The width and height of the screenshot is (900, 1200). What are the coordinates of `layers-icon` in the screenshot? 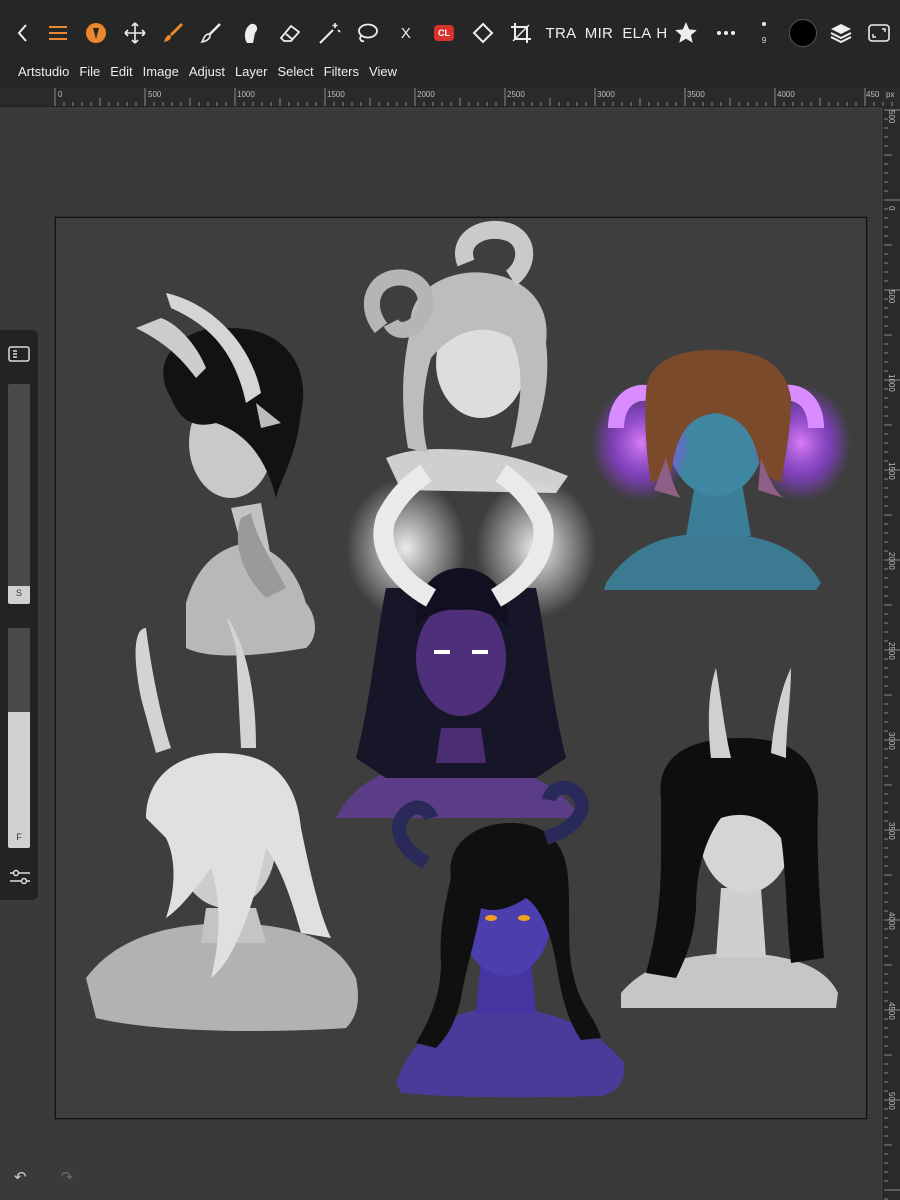 It's located at (841, 34).